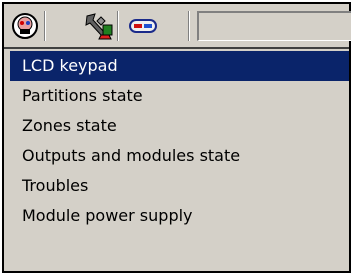 The image size is (355, 275). I want to click on module-icon, so click(143, 26).